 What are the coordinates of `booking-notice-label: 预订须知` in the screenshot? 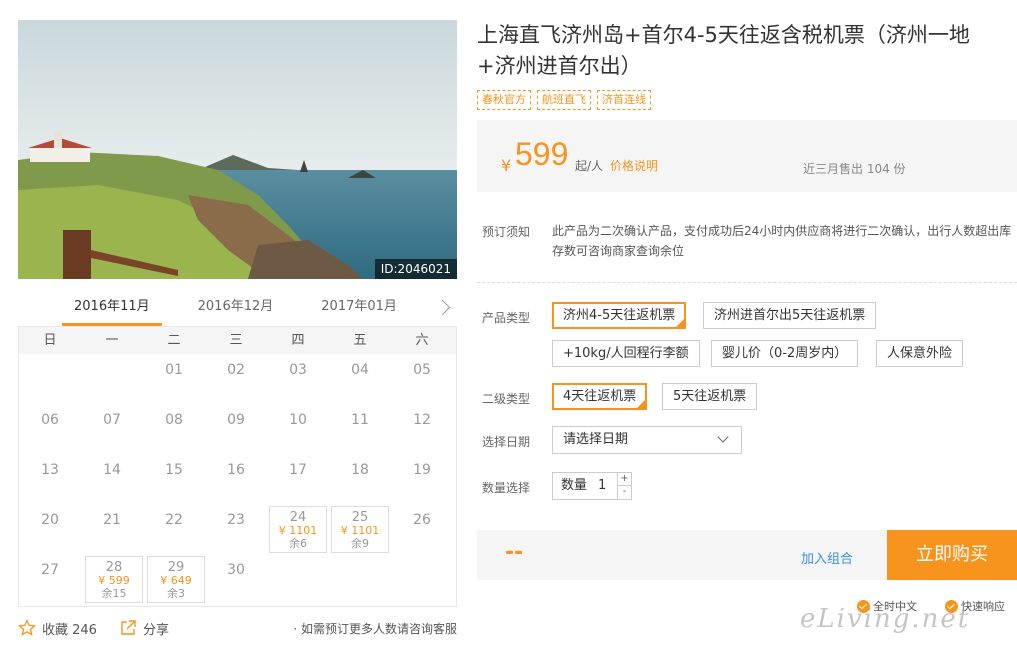 It's located at (506, 232).